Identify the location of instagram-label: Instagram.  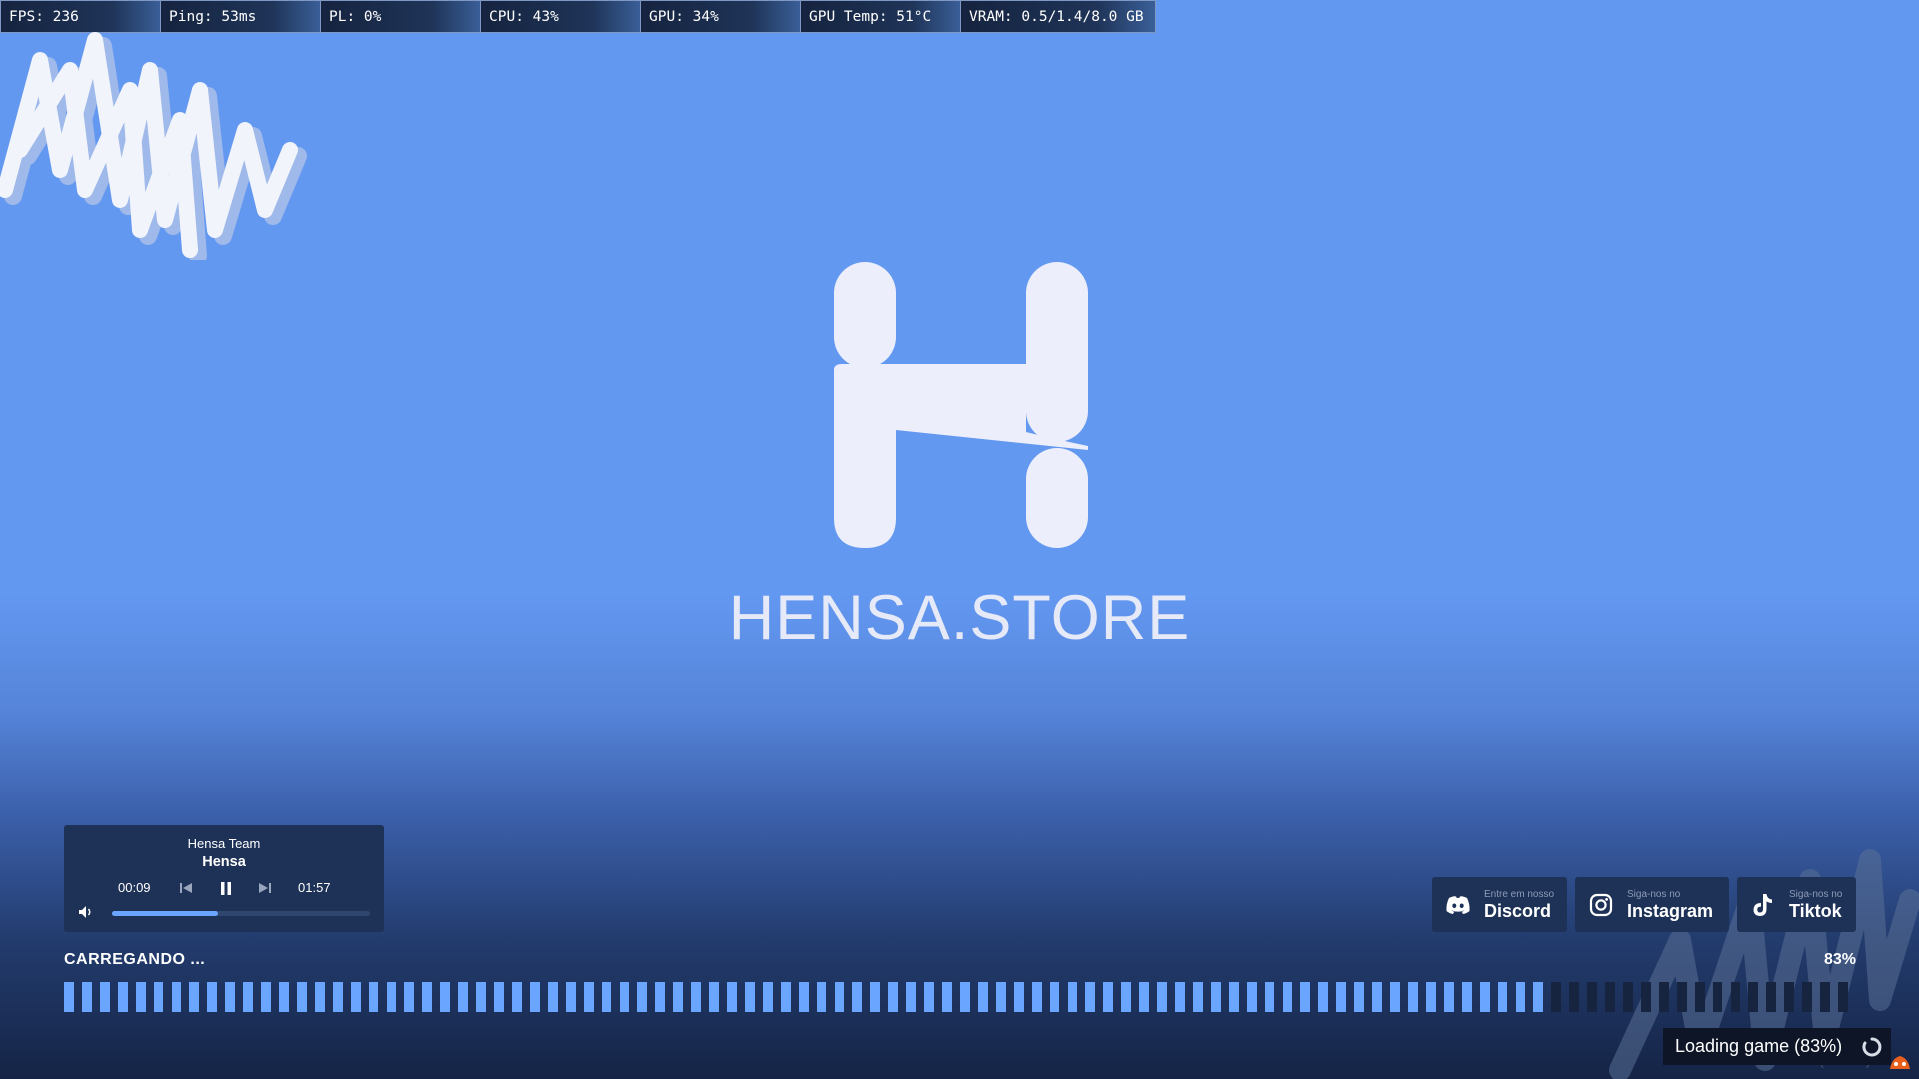
(1670, 910).